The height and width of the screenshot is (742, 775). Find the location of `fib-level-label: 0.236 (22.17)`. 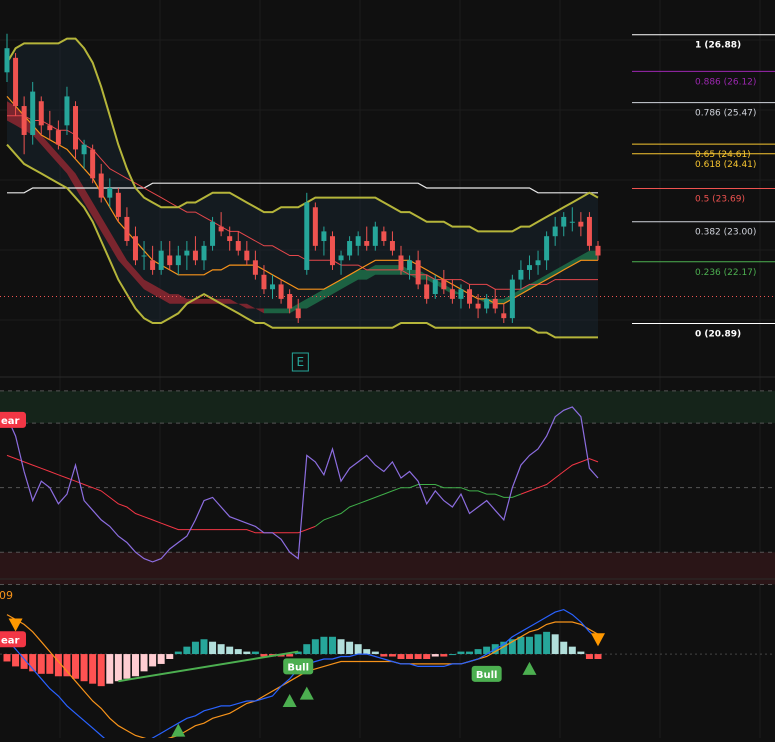

fib-level-label: 0.236 (22.17) is located at coordinates (725, 273).